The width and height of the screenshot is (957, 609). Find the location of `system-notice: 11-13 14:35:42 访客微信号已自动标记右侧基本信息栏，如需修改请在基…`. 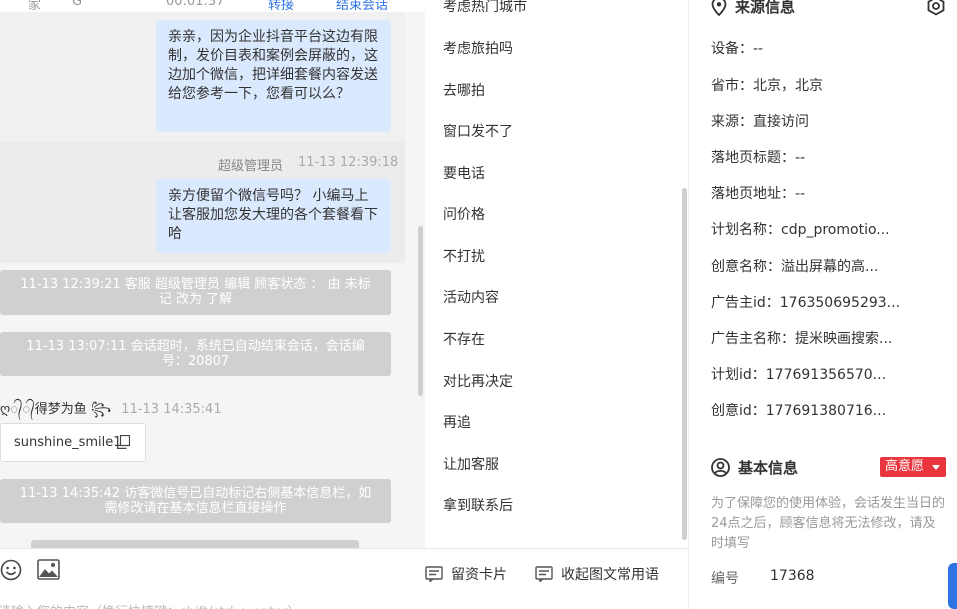

system-notice: 11-13 14:35:42 访客微信号已自动标记右侧基本信息栏，如需修改请在基… is located at coordinates (195, 501).